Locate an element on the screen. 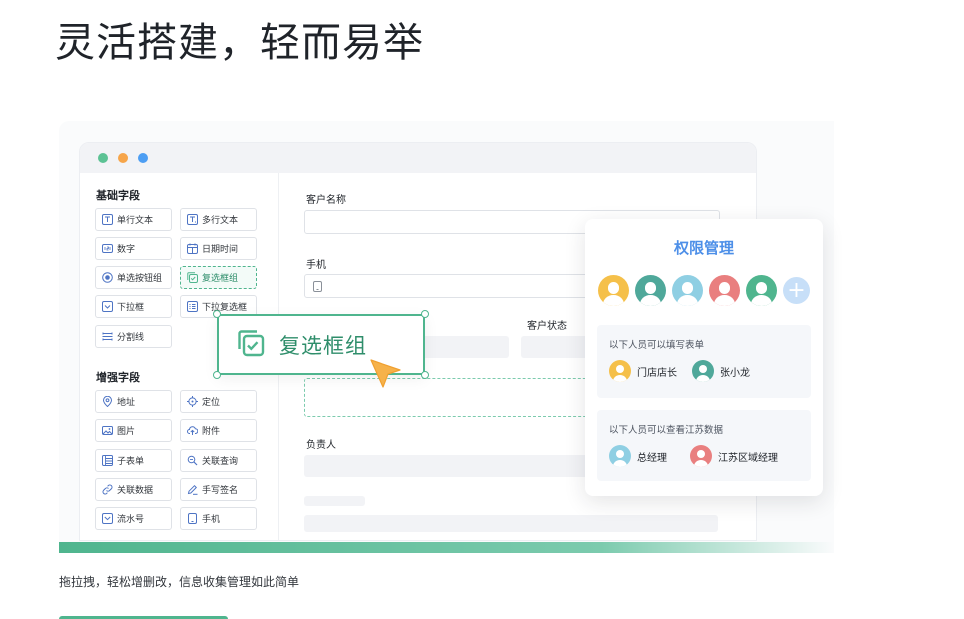 The image size is (964, 619). field-chip-address: 地址 is located at coordinates (133, 401).